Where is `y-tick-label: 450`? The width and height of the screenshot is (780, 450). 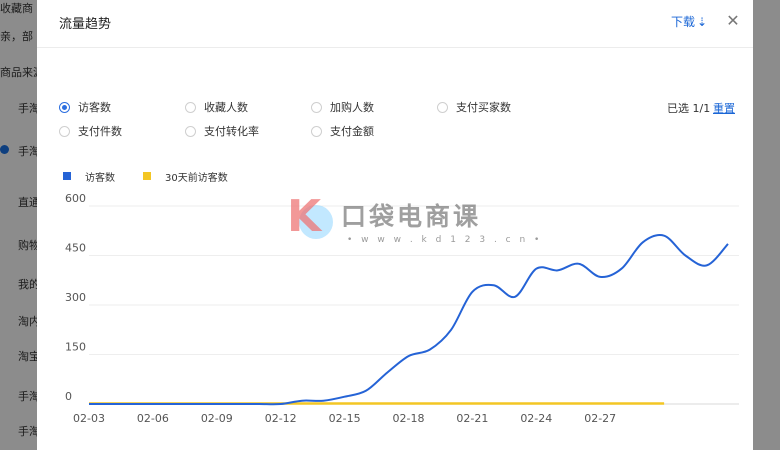 y-tick-label: 450 is located at coordinates (75, 248).